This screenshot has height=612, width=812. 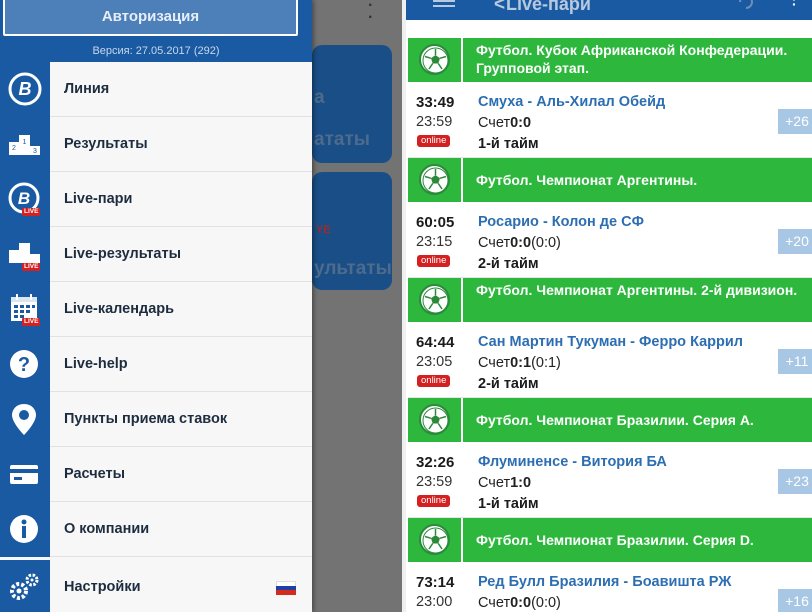 What do you see at coordinates (546, 363) in the screenshot?
I see `match-score-halftime: (0:1)` at bounding box center [546, 363].